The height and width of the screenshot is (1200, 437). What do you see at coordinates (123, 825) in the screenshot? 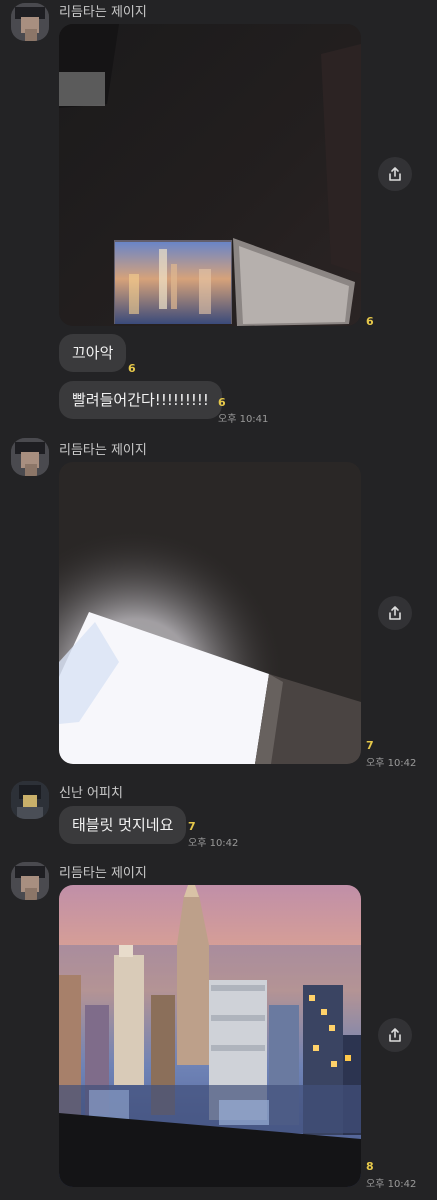
I see `message-bubble: 태블릿 멋지네요` at bounding box center [123, 825].